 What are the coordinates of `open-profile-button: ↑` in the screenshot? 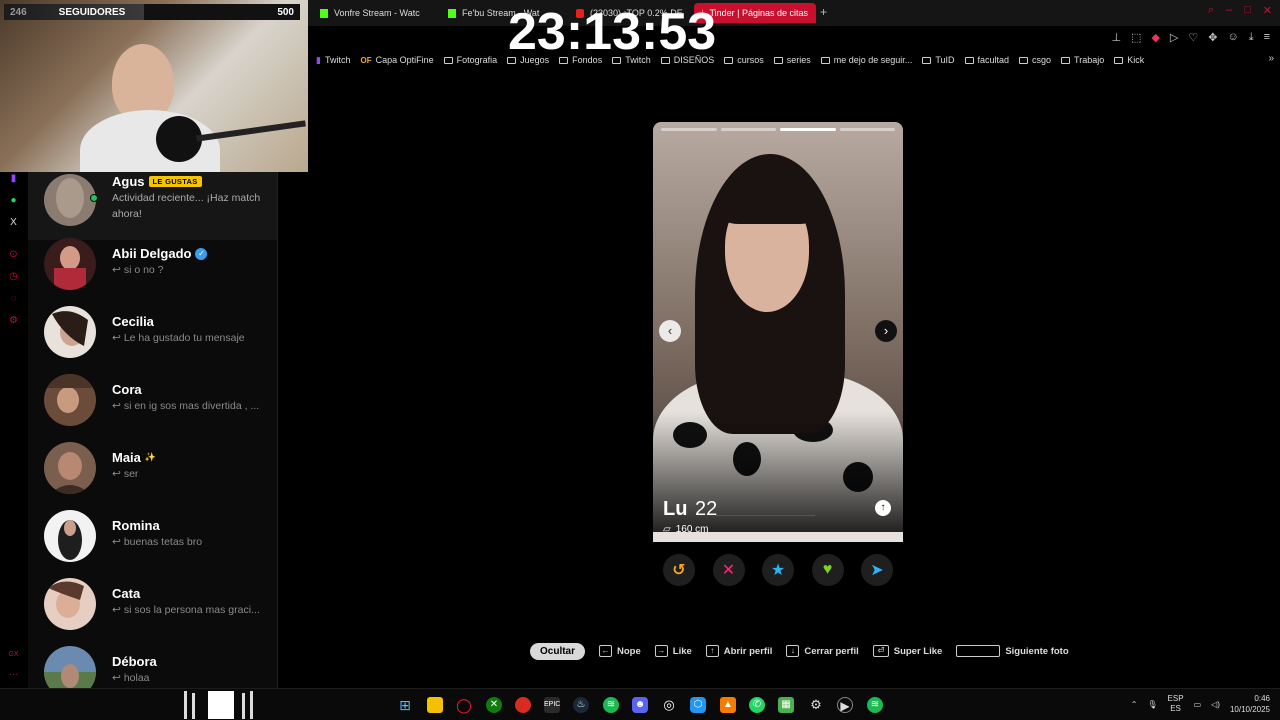 It's located at (883, 508).